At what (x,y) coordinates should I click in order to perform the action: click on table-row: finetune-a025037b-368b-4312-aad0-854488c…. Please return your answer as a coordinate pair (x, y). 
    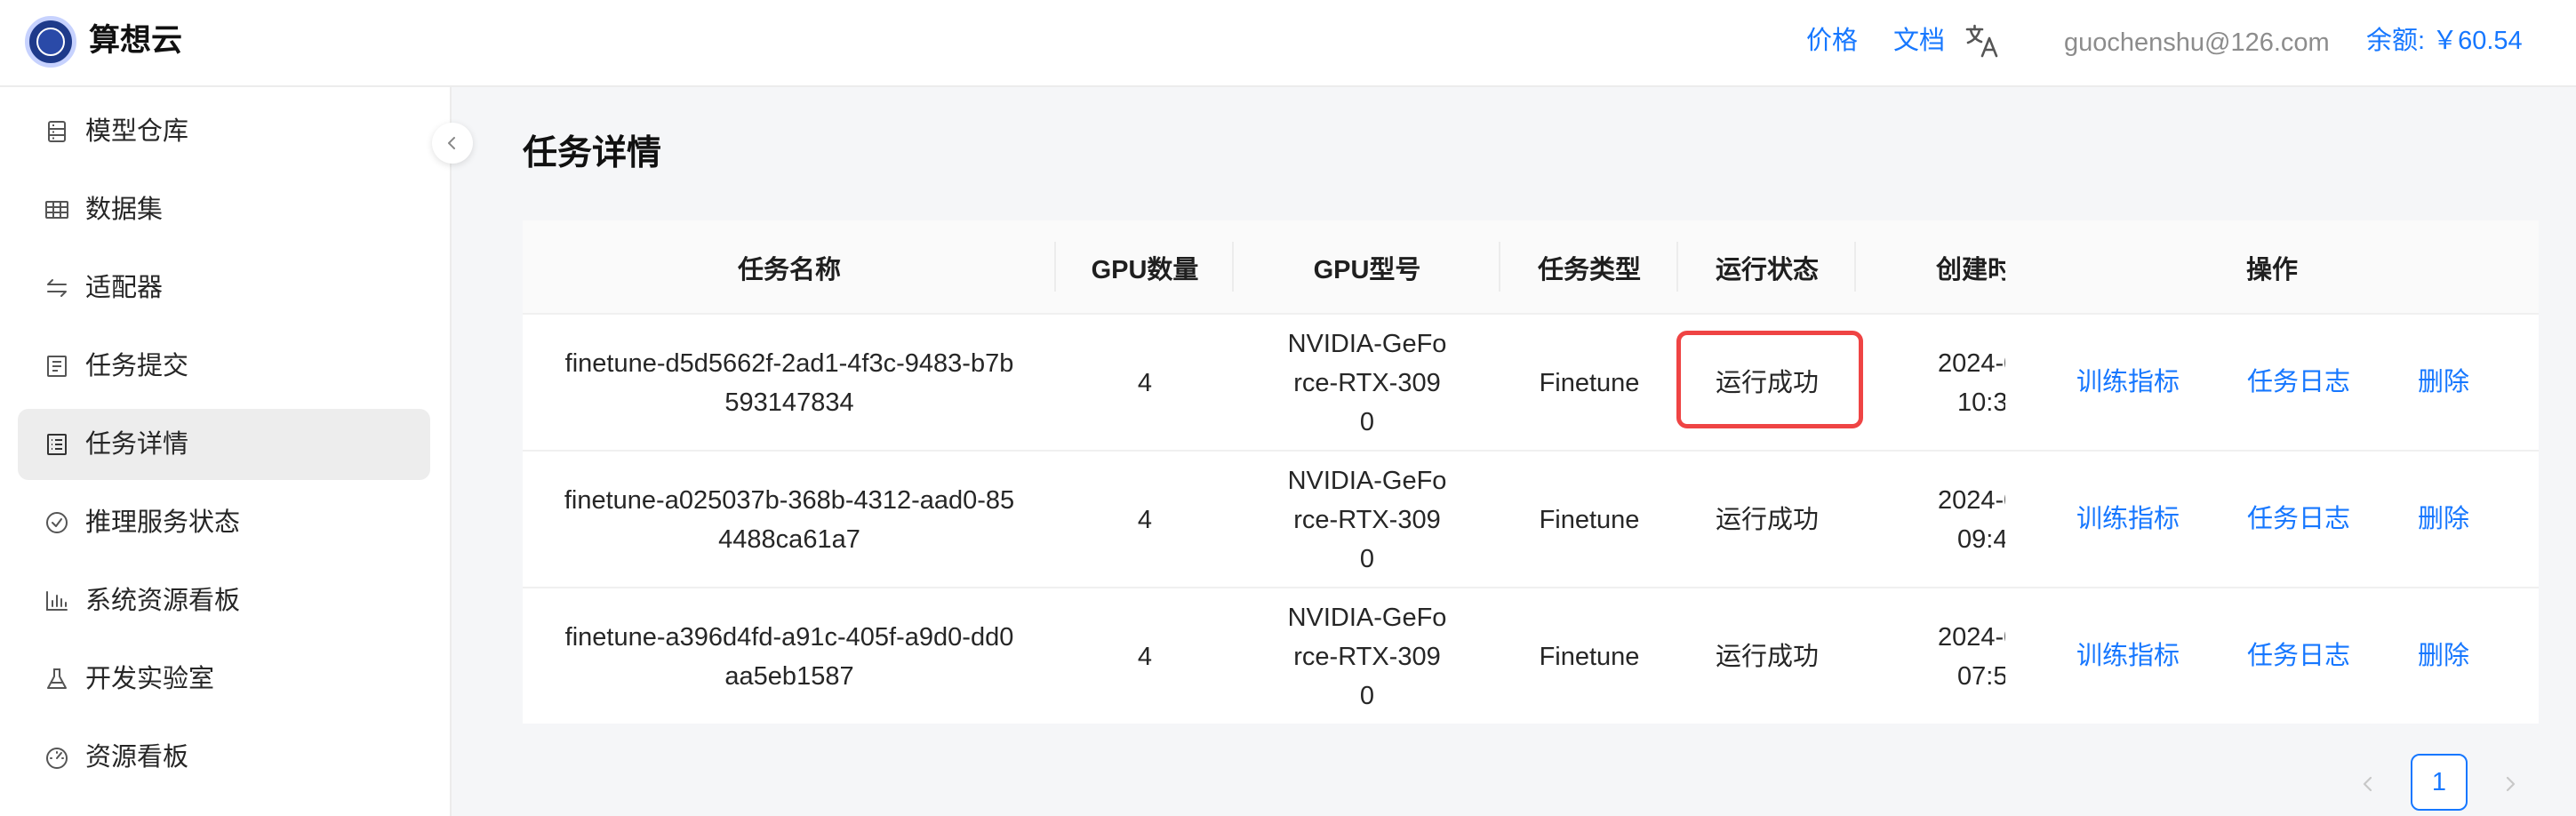
    Looking at the image, I should click on (1531, 520).